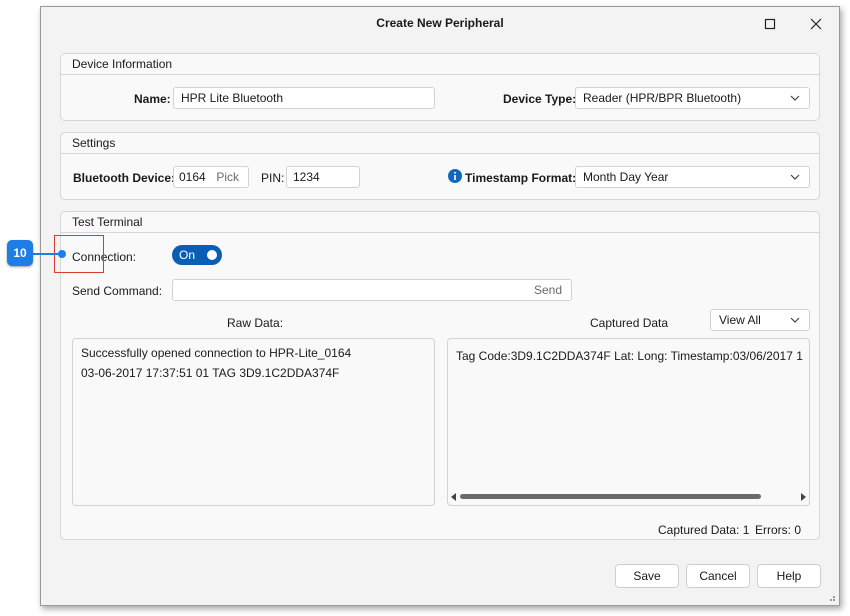 The width and height of the screenshot is (850, 616). What do you see at coordinates (662, 98) in the screenshot?
I see `device-type-value: Reader (HPR/BPR Bluetooth)` at bounding box center [662, 98].